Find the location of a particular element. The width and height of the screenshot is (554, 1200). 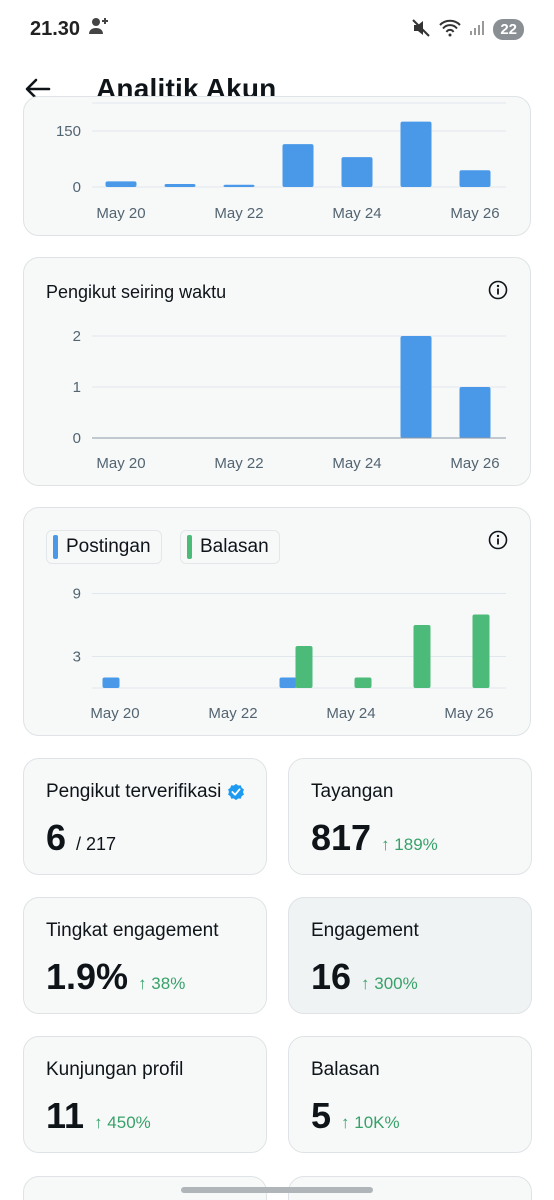

stat-label: Tingkat engagement is located at coordinates (132, 930).